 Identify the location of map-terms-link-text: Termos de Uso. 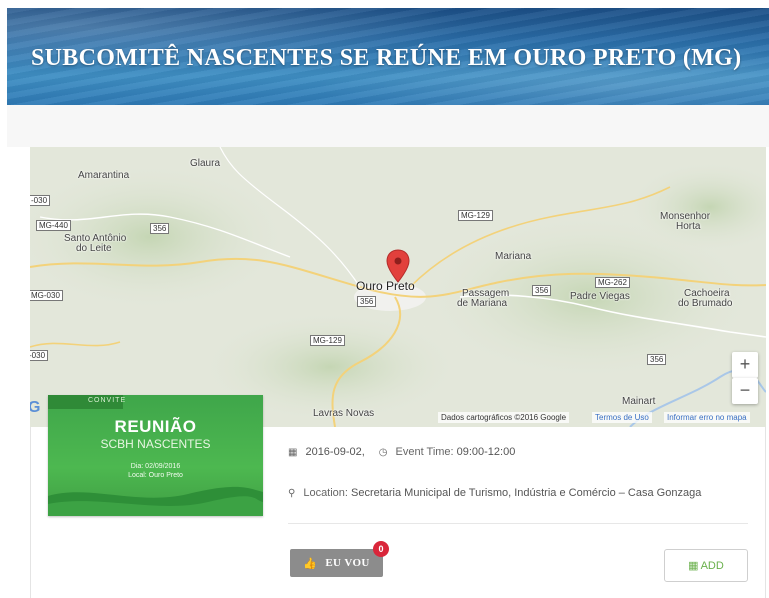
(622, 417).